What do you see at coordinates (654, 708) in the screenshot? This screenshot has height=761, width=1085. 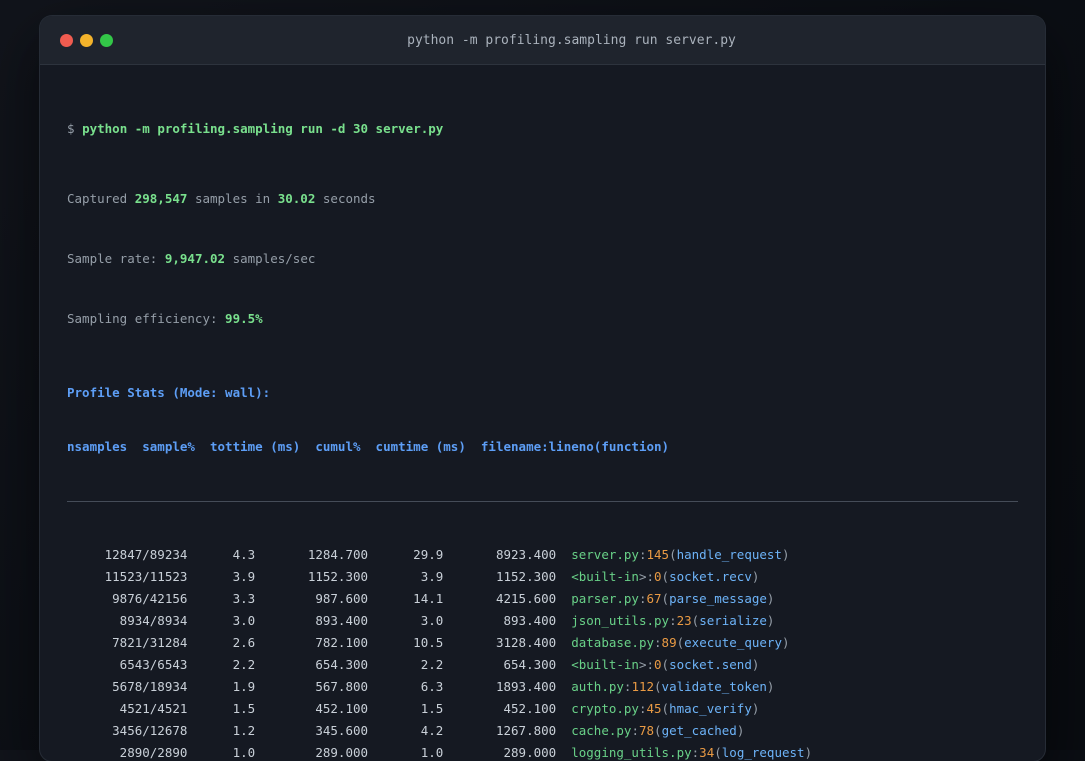 I see `text-segment: 45` at bounding box center [654, 708].